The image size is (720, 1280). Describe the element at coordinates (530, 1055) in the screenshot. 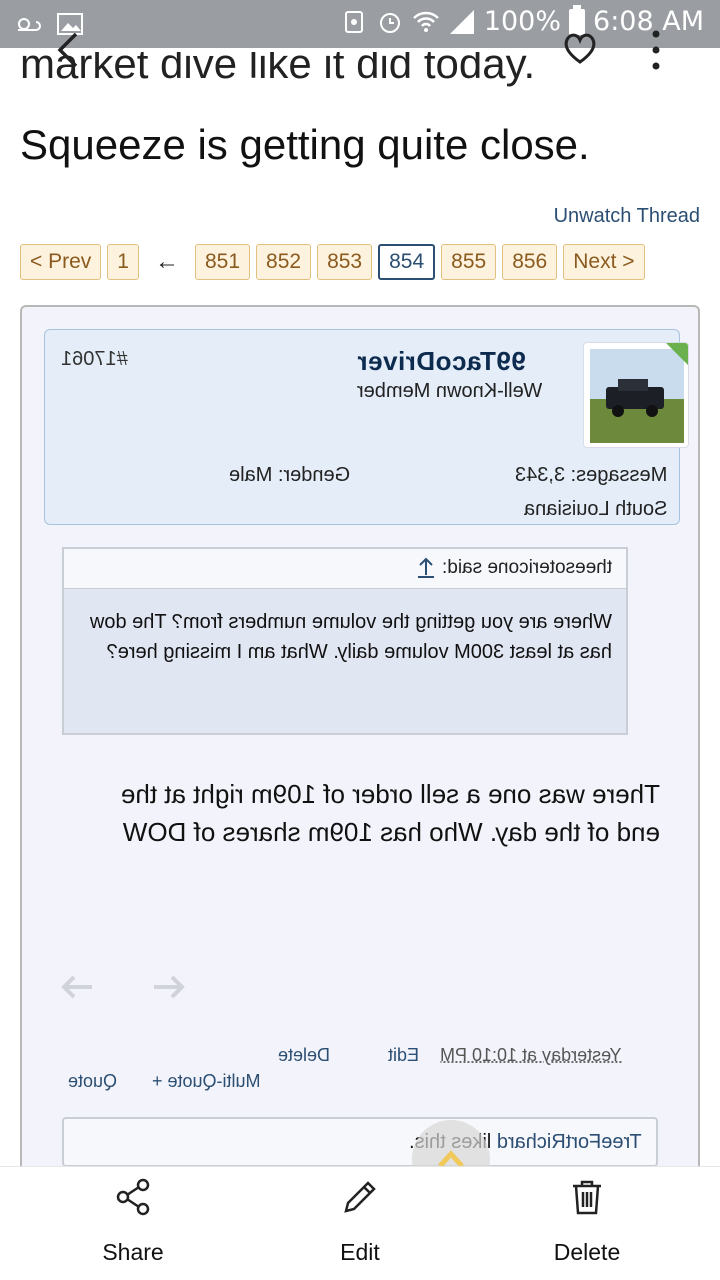

I see `post-timestamp: Yesterday at 10:10 PM` at that location.